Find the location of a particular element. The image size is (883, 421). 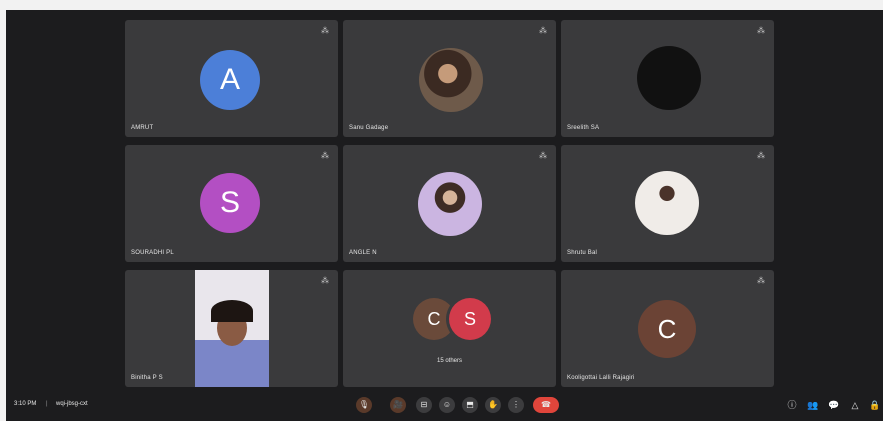

participant-tile: ⁂ Sanu Gadage is located at coordinates (449, 78).